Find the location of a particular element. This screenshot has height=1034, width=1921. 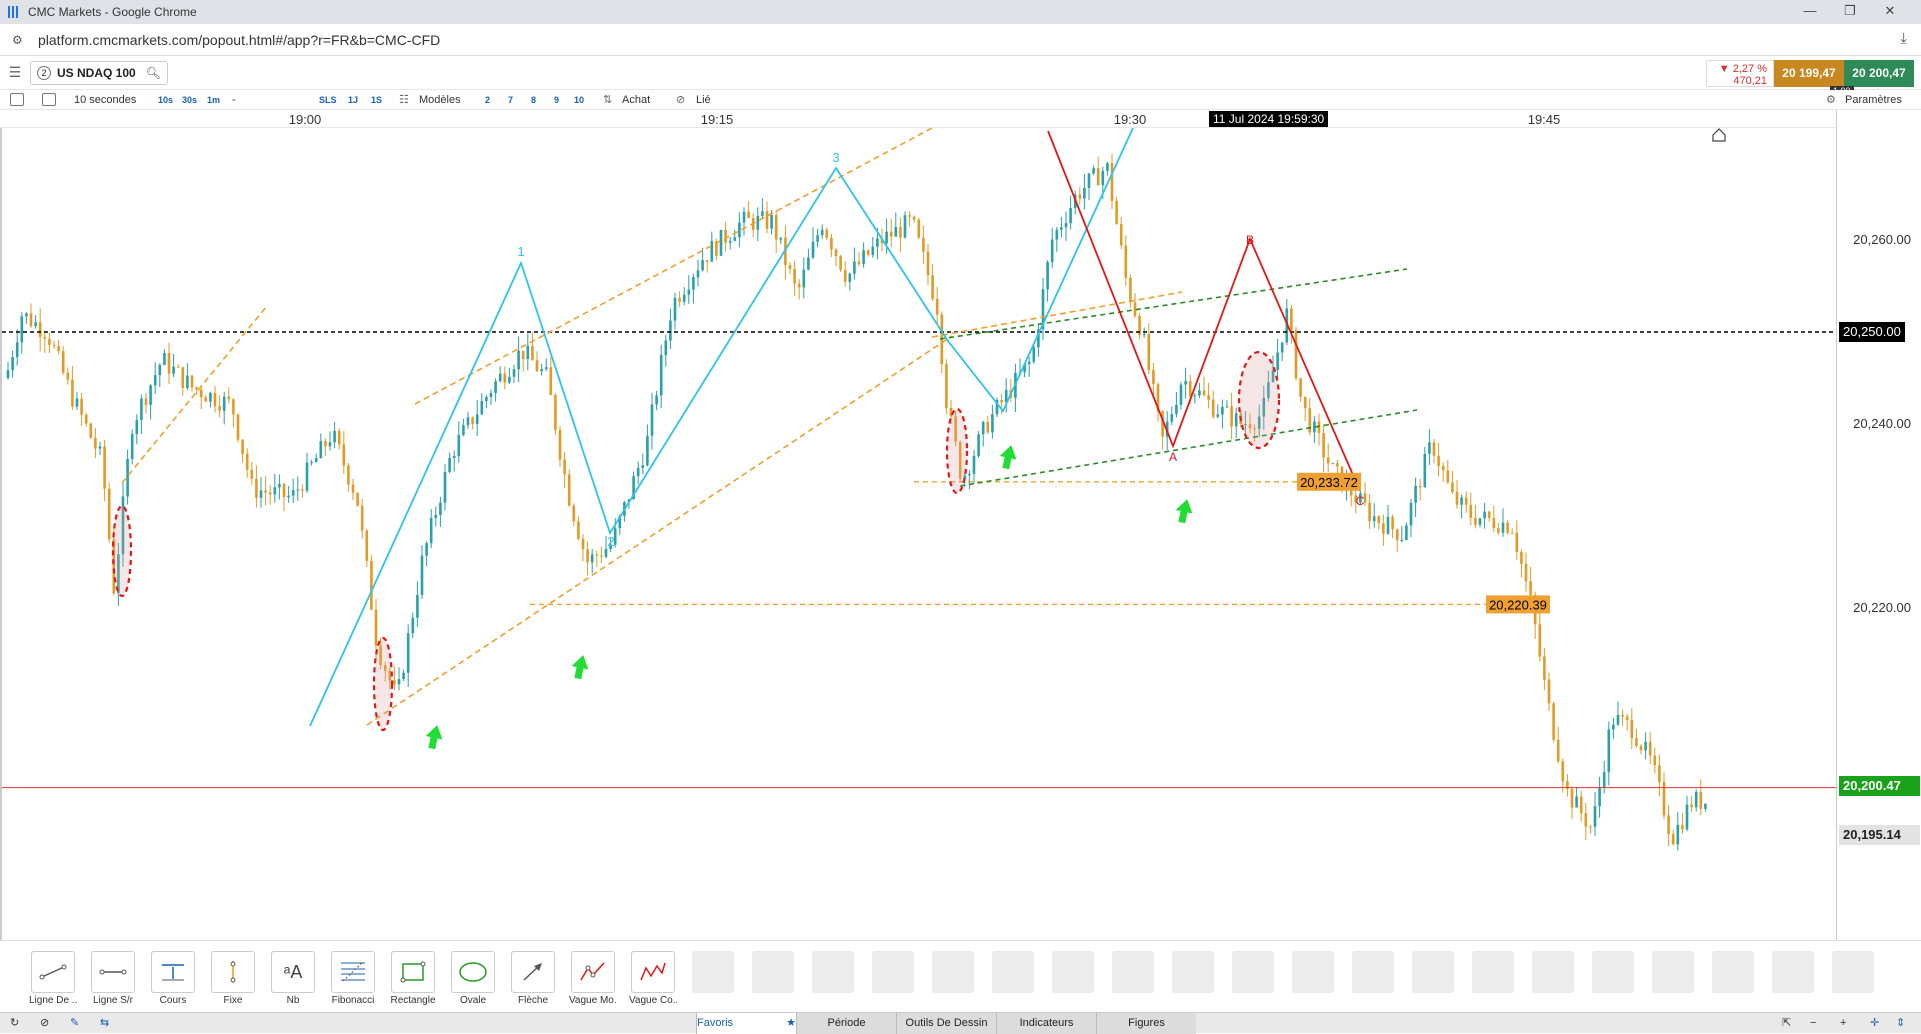

price-tool: Cours is located at coordinates (173, 981).